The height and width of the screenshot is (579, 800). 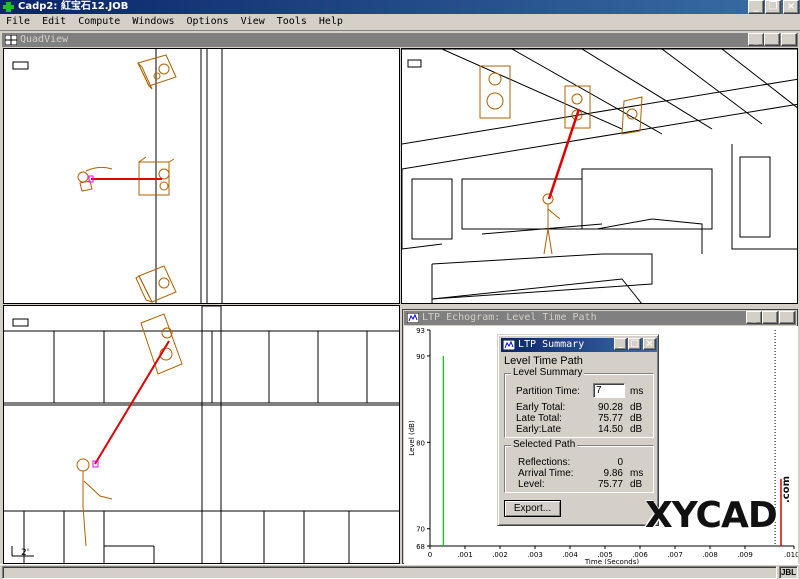 I want to click on reflections-value: 0, so click(x=620, y=462).